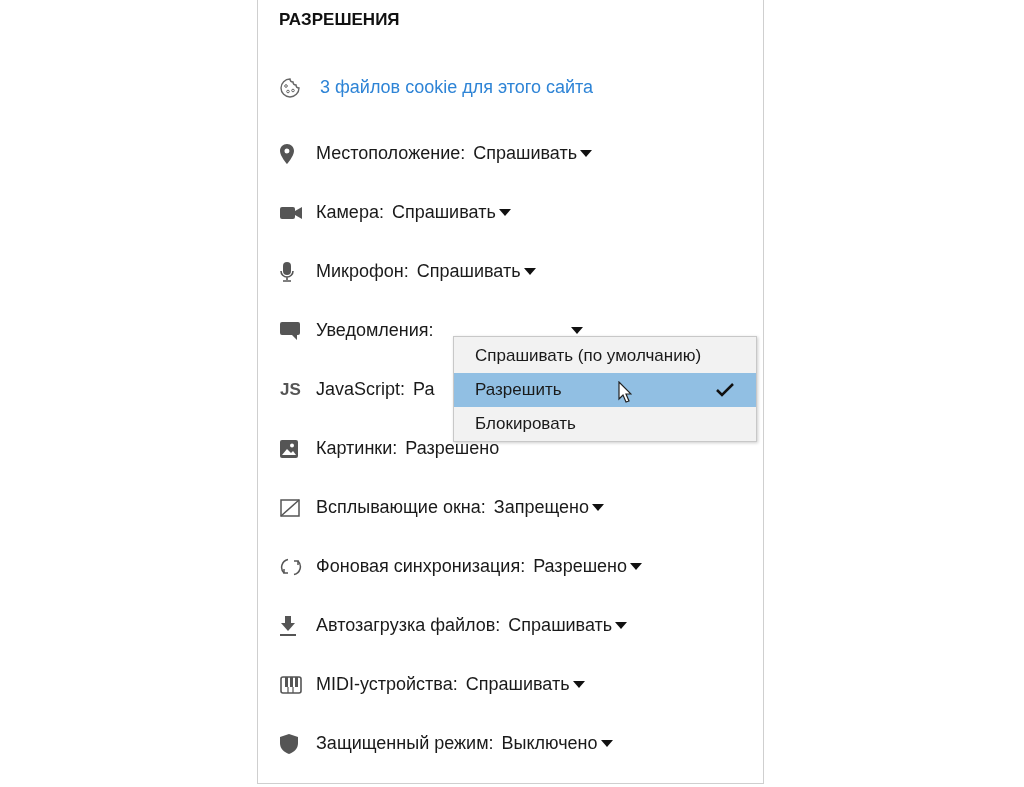  What do you see at coordinates (421, 566) in the screenshot?
I see `permission-label: Фоновая синхронизация:` at bounding box center [421, 566].